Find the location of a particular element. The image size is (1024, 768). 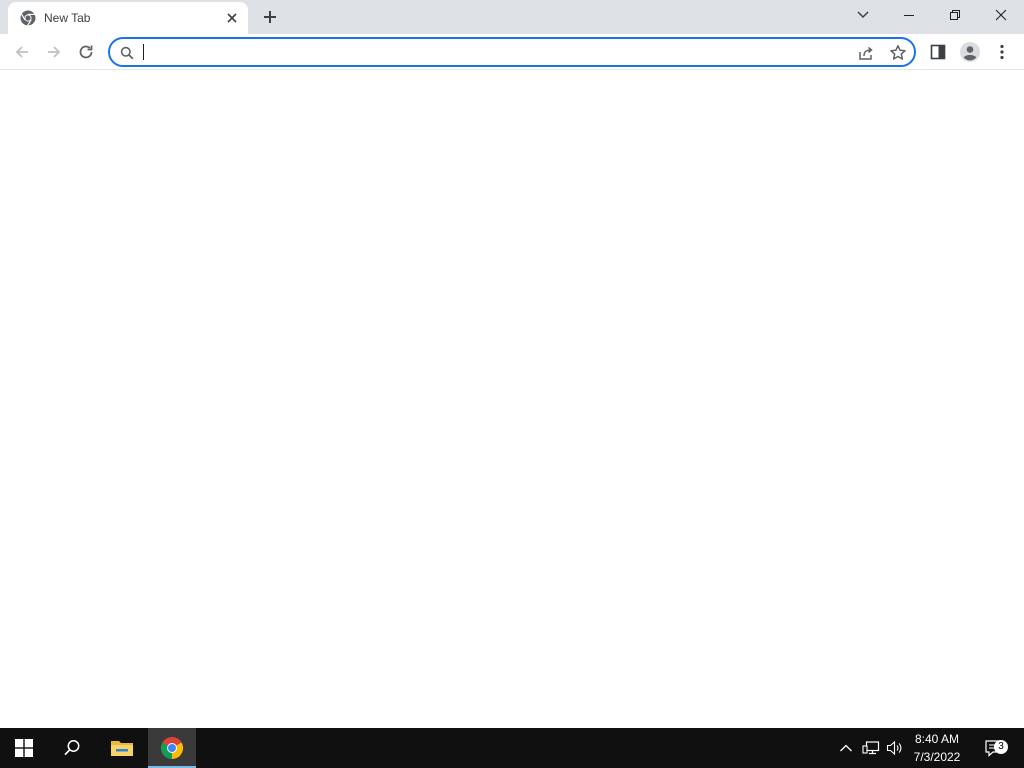

profile-avatar-icon is located at coordinates (970, 52).